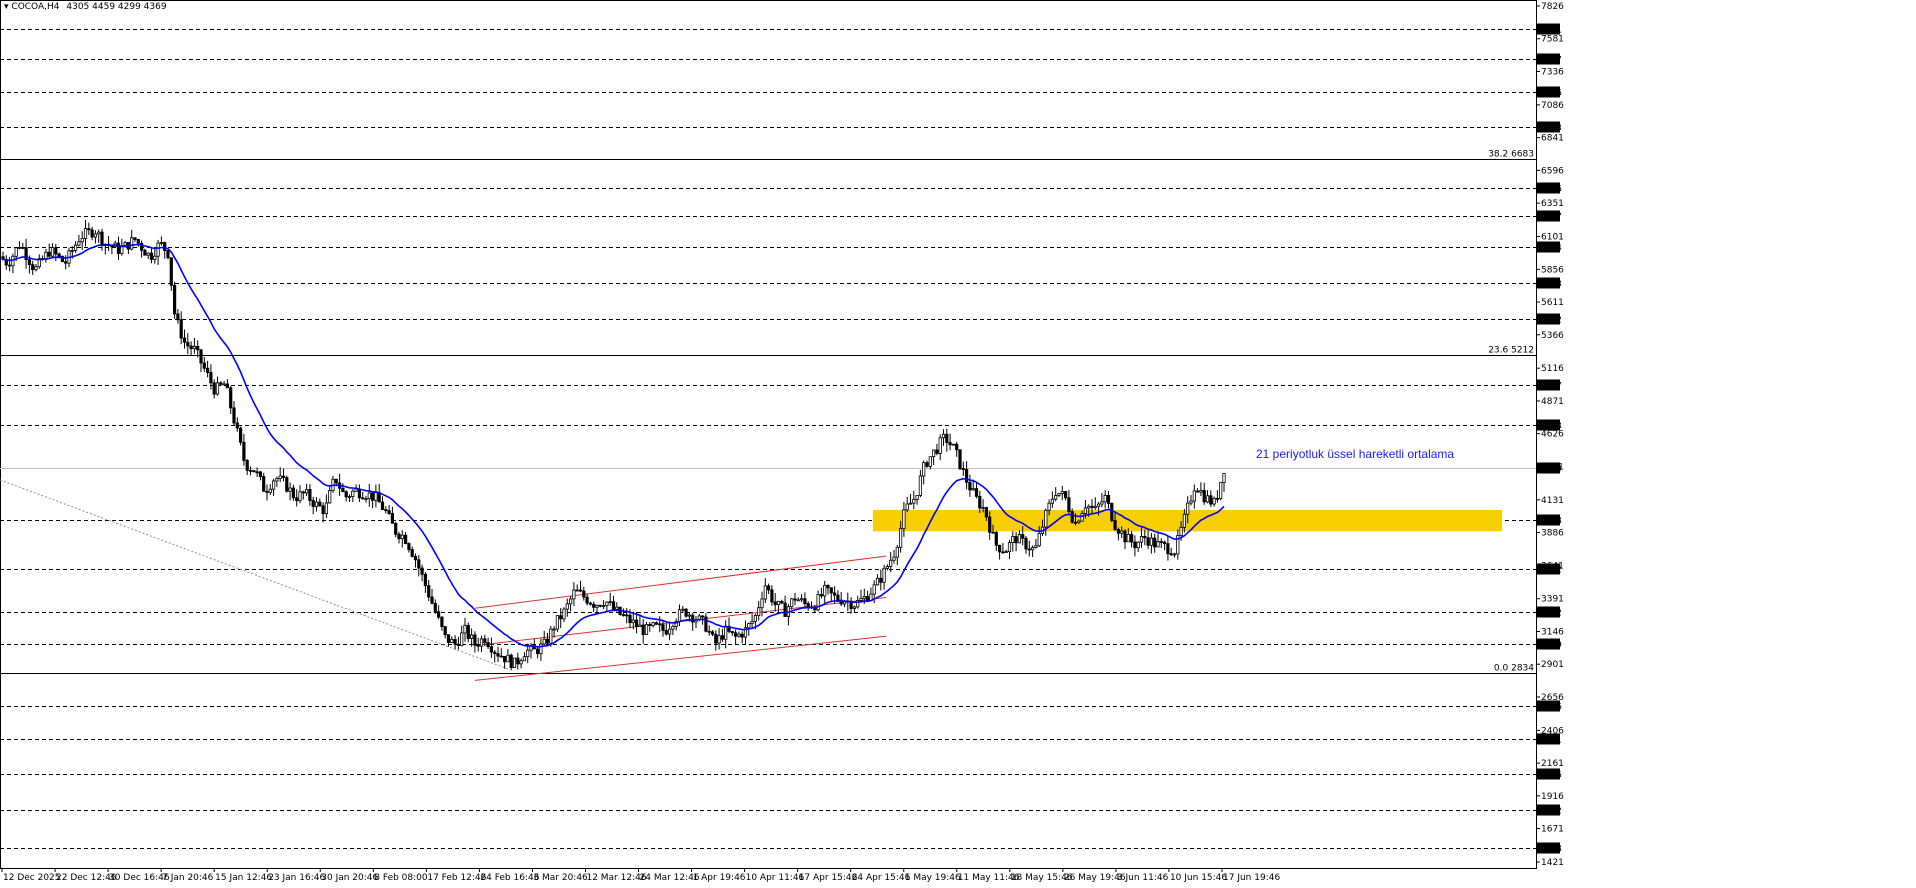 This screenshot has height=888, width=1916. Describe the element at coordinates (933, 878) in the screenshot. I see `x-axis-label: 1 May 19:46` at that location.